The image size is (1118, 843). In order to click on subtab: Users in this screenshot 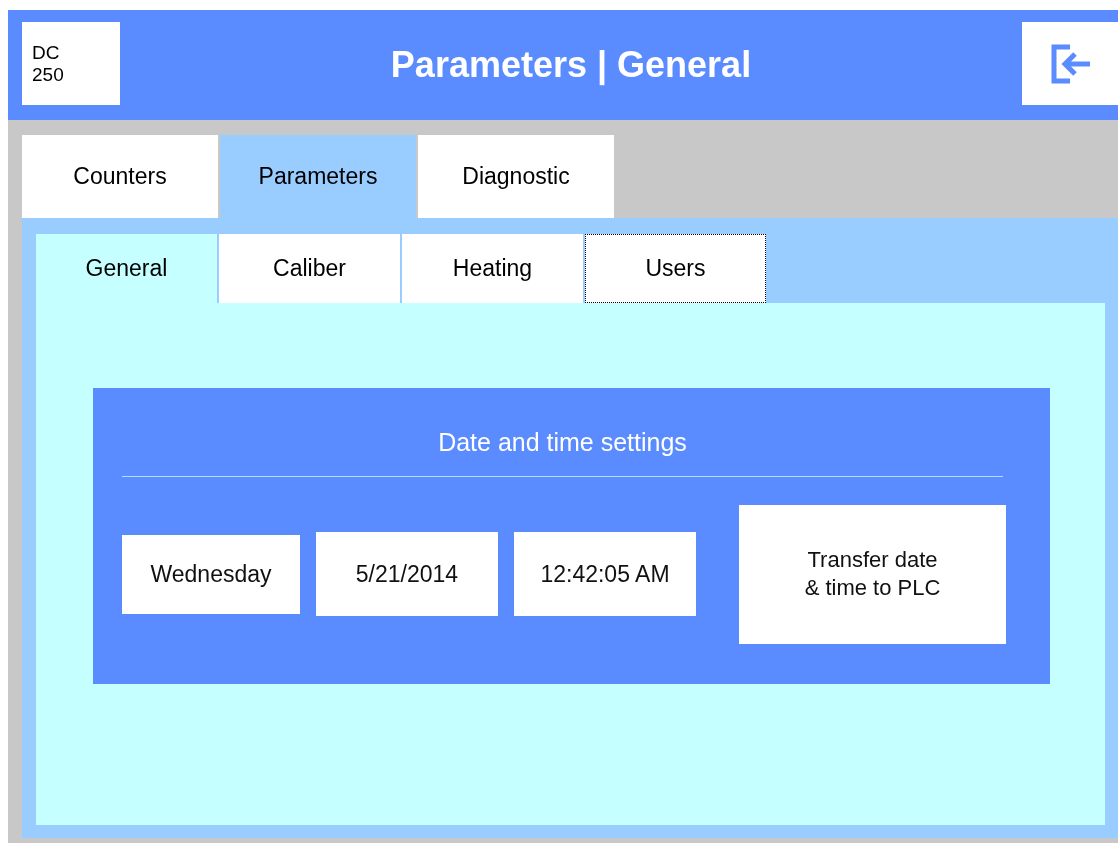, I will do `click(675, 268)`.